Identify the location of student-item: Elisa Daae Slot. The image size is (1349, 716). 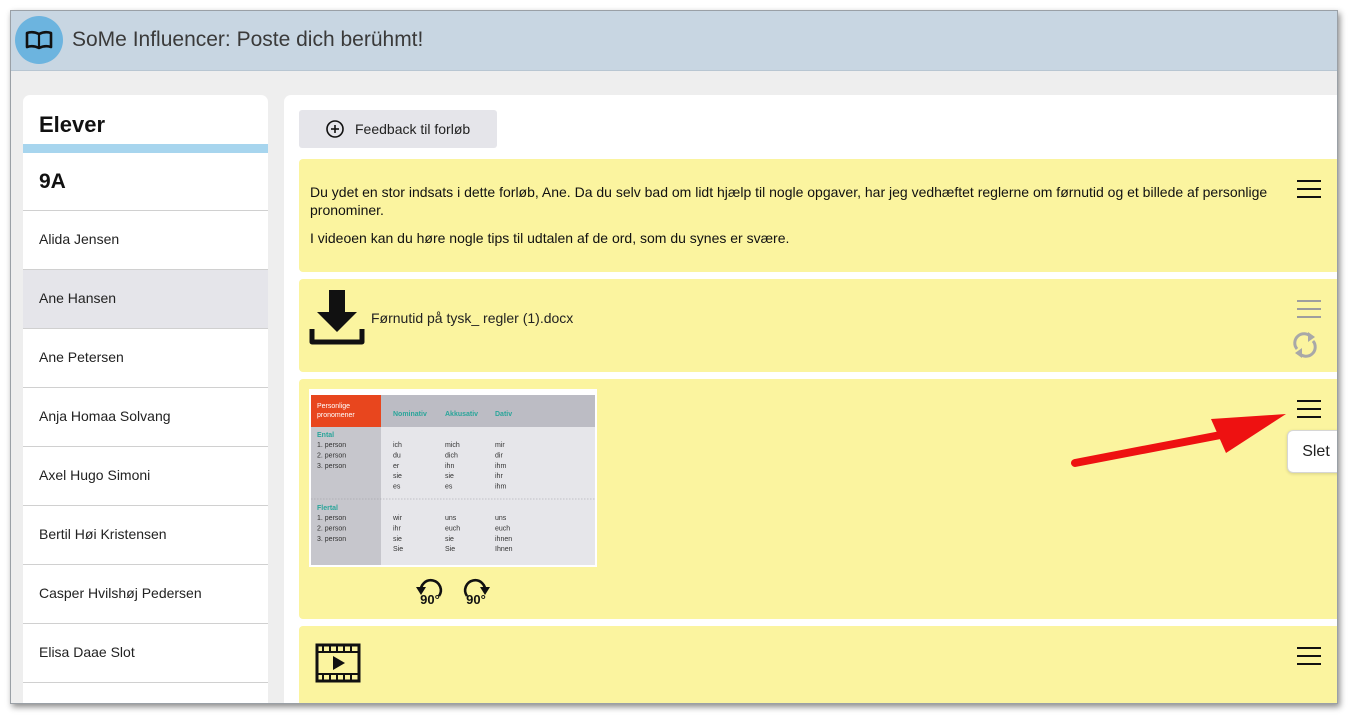
(145, 653).